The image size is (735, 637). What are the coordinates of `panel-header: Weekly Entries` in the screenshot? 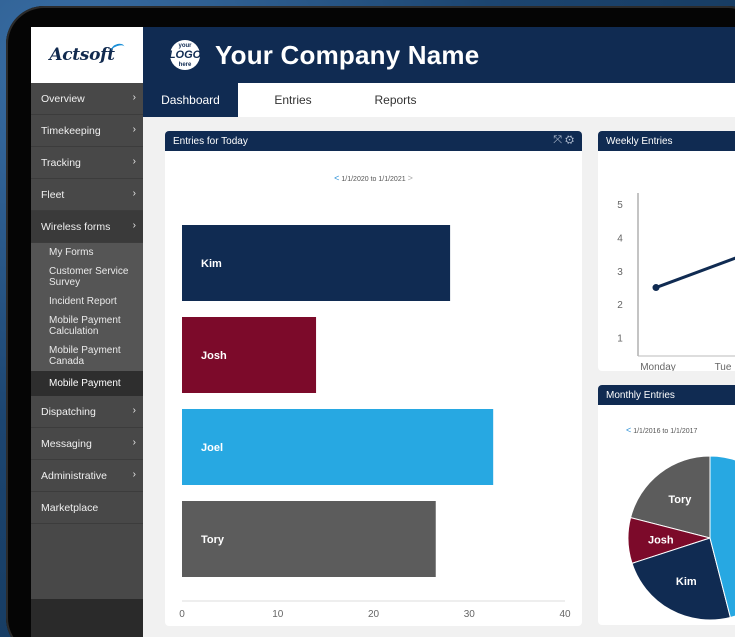 It's located at (666, 141).